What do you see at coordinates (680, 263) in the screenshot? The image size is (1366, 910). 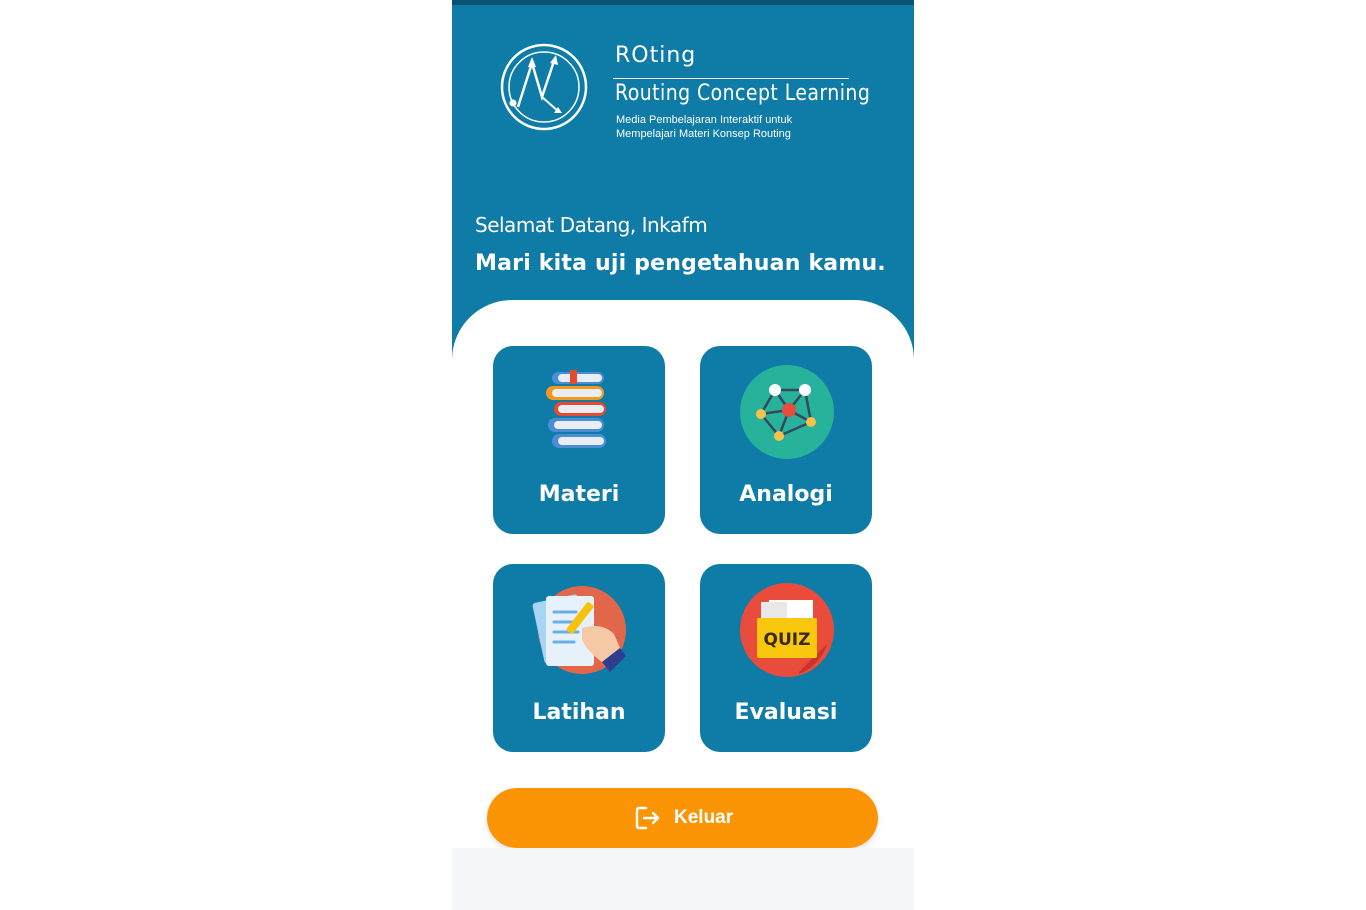 I see `tagline-text: Mari kita uji pengetahuan kamu.` at bounding box center [680, 263].